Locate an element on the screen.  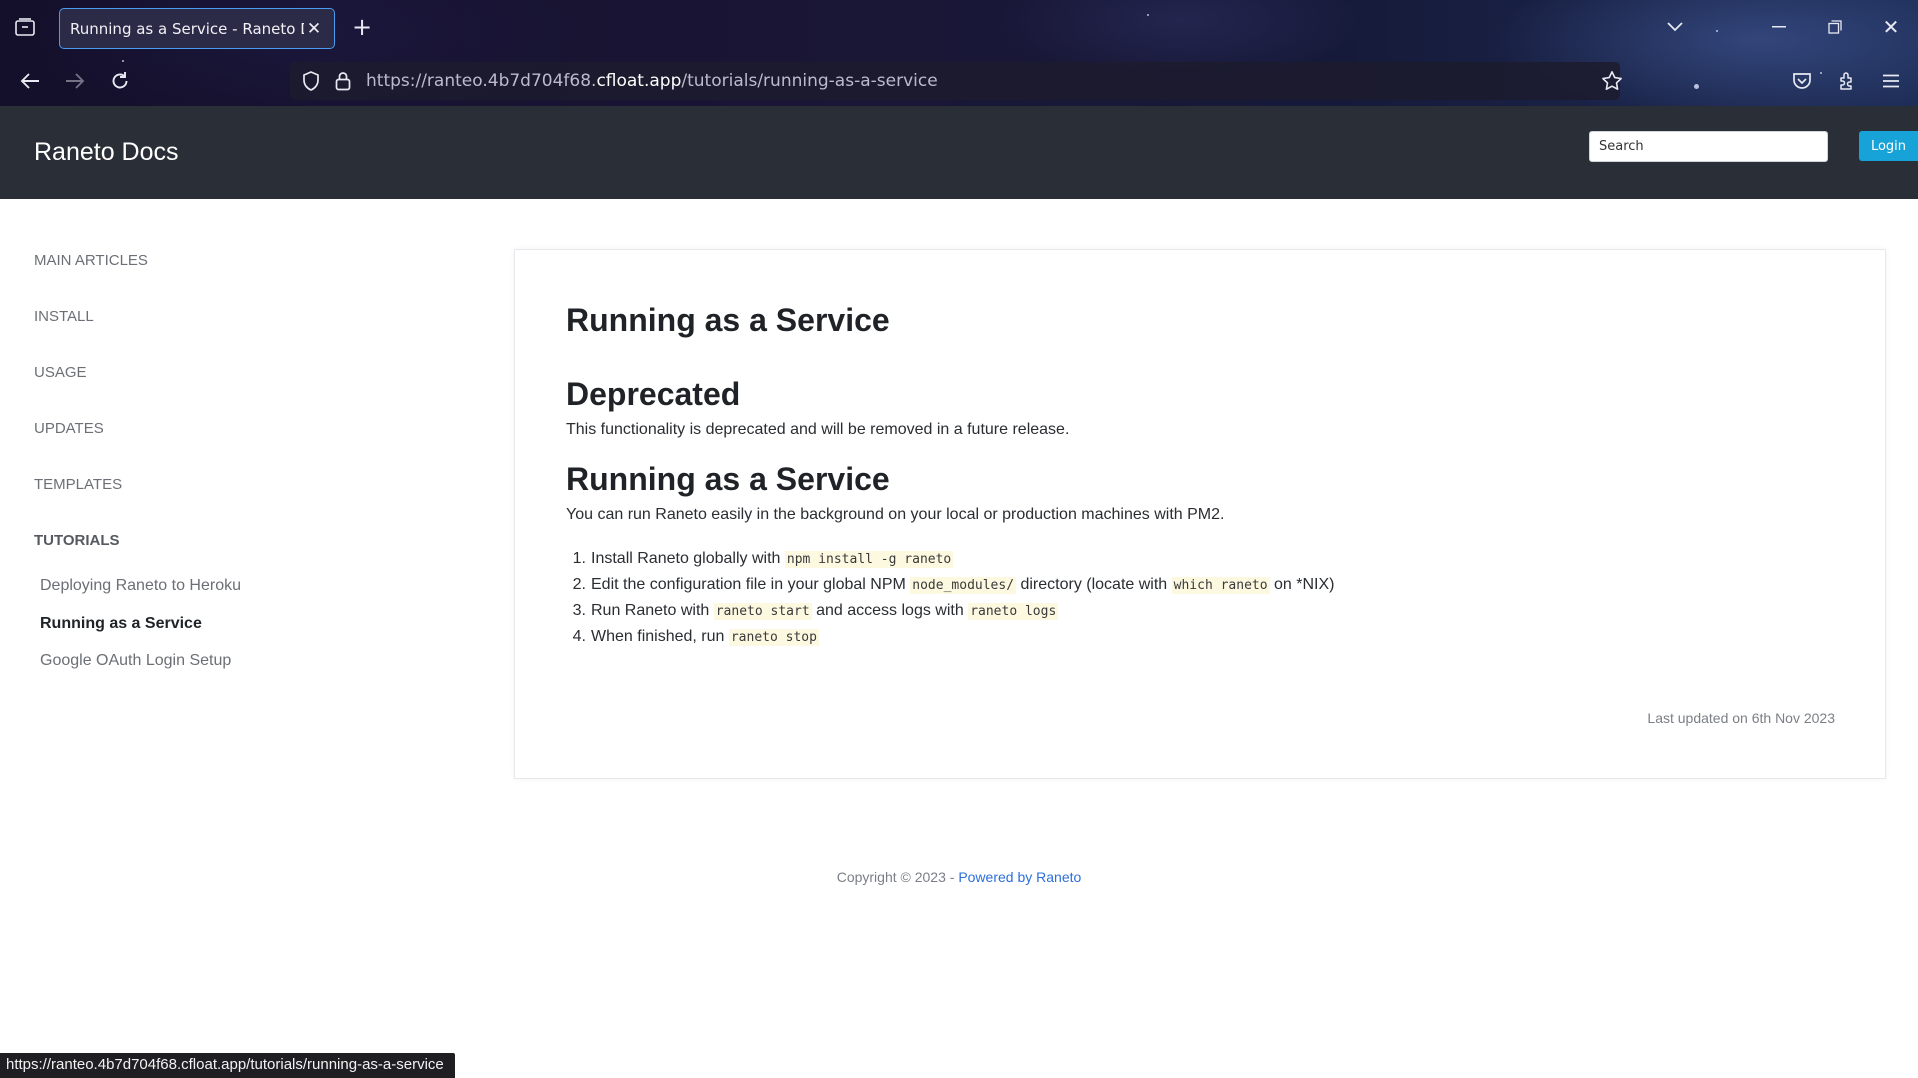
extensions-icon is located at coordinates (1847, 81).